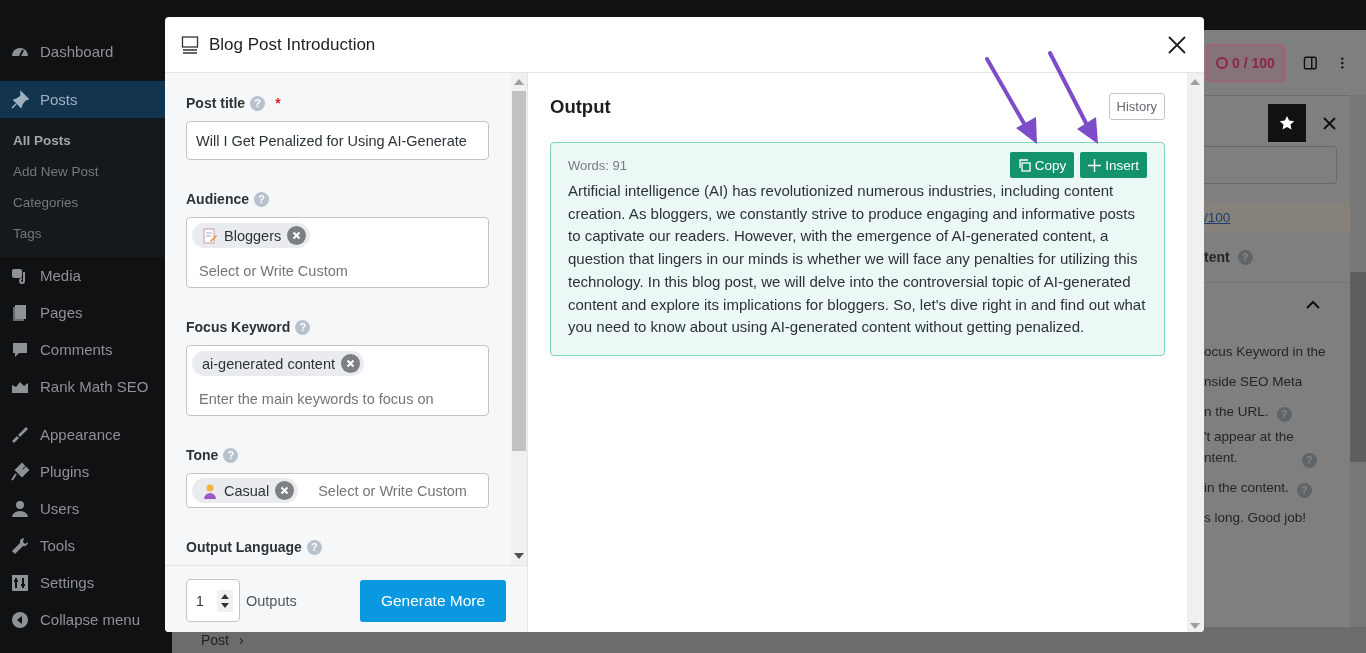  What do you see at coordinates (1177, 44) in the screenshot?
I see `close-icon` at bounding box center [1177, 44].